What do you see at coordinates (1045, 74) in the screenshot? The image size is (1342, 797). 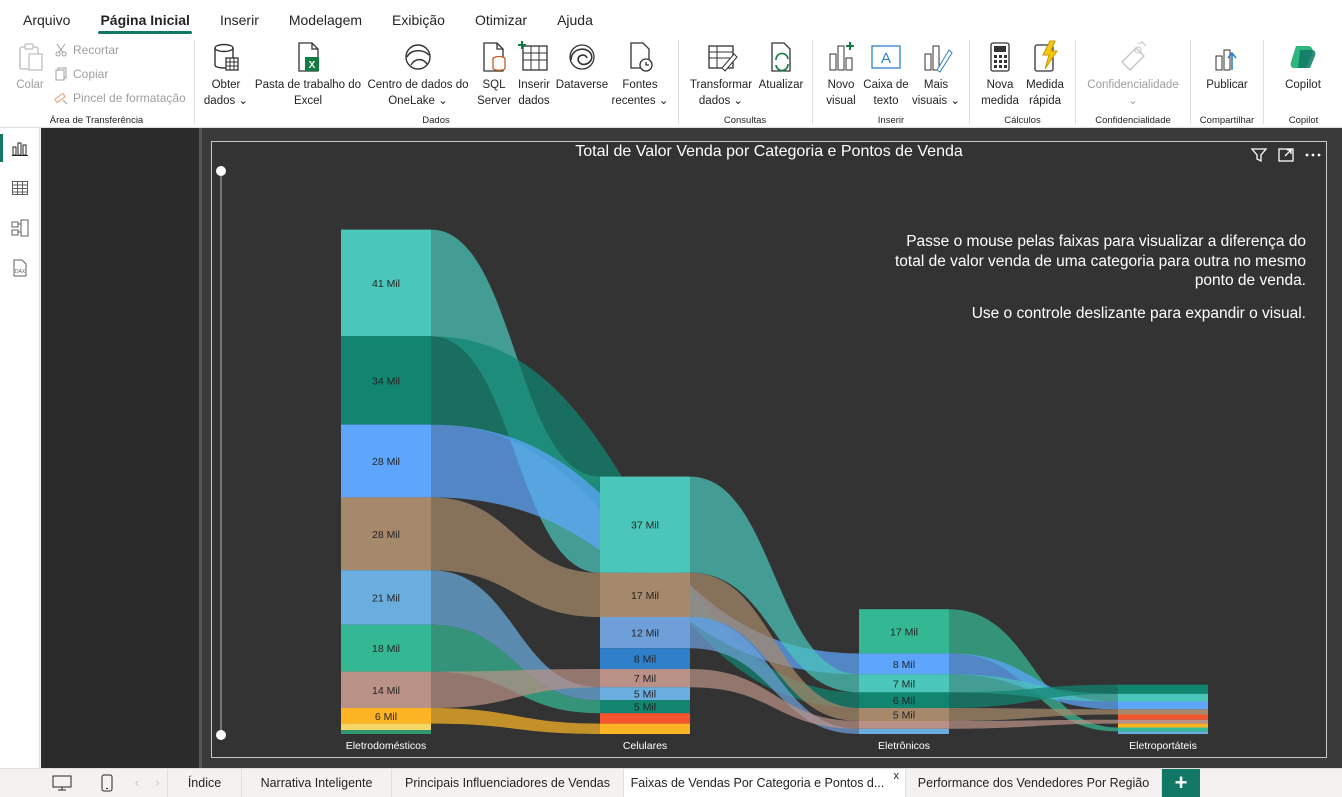 I see `quick-measure-button: Medida rápida` at bounding box center [1045, 74].